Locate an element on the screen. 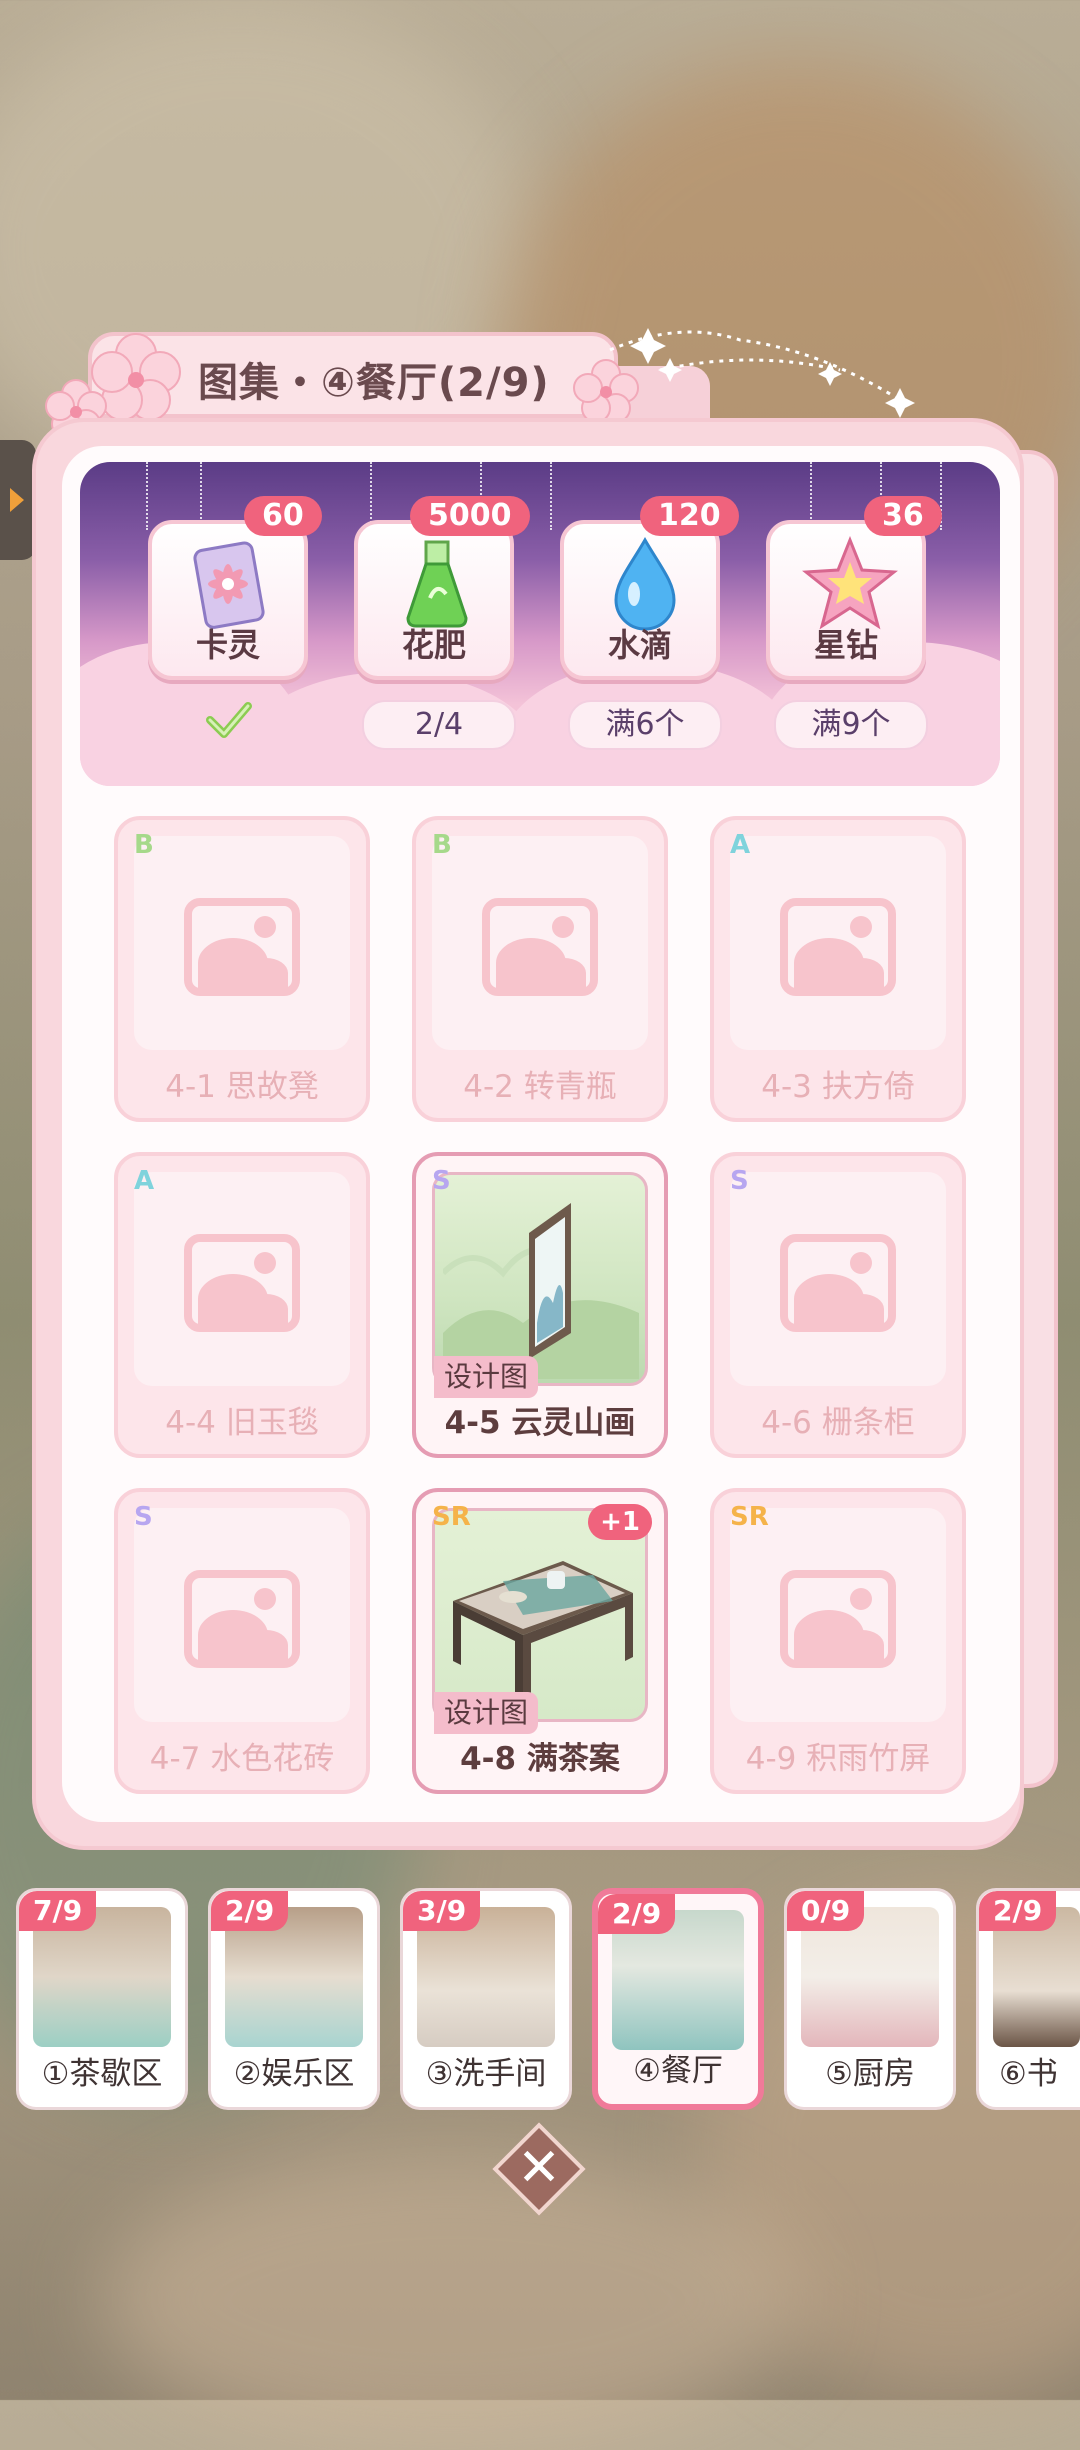 The image size is (1080, 2450). room-tab-entertainment: 2/9 ②娱乐区 is located at coordinates (294, 1999).